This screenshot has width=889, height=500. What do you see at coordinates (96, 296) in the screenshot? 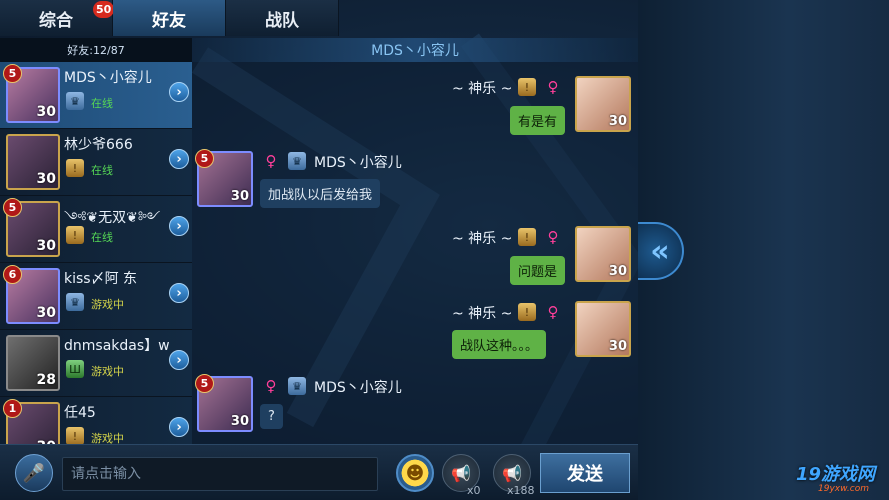
I see `friend-item: 6 30 kiss〆阿 东 ♛ 游戏中 ›` at bounding box center [96, 296].